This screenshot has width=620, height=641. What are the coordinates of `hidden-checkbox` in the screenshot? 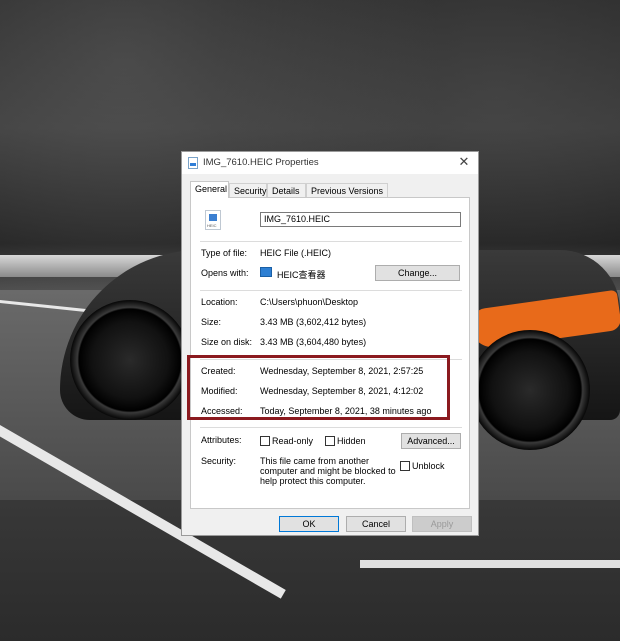 It's located at (330, 441).